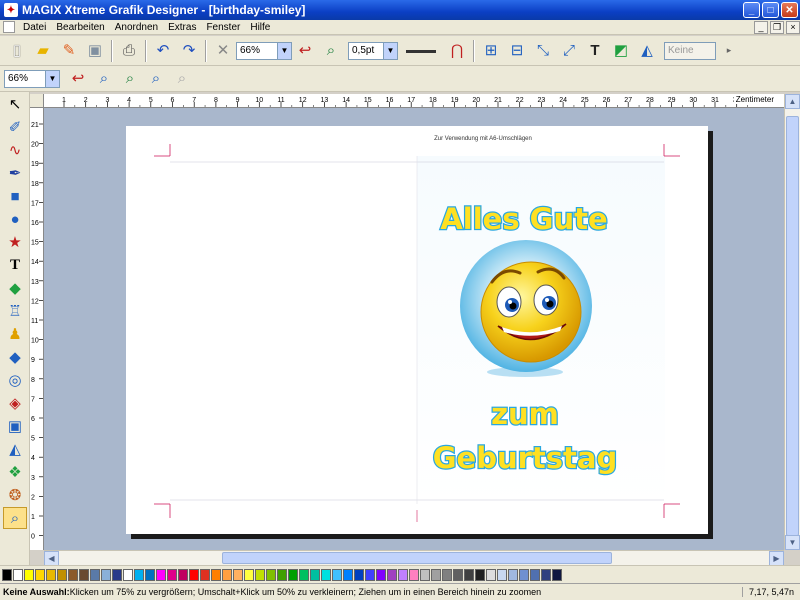 This screenshot has width=800, height=600. I want to click on open-folder-icon: ▰, so click(43, 51).